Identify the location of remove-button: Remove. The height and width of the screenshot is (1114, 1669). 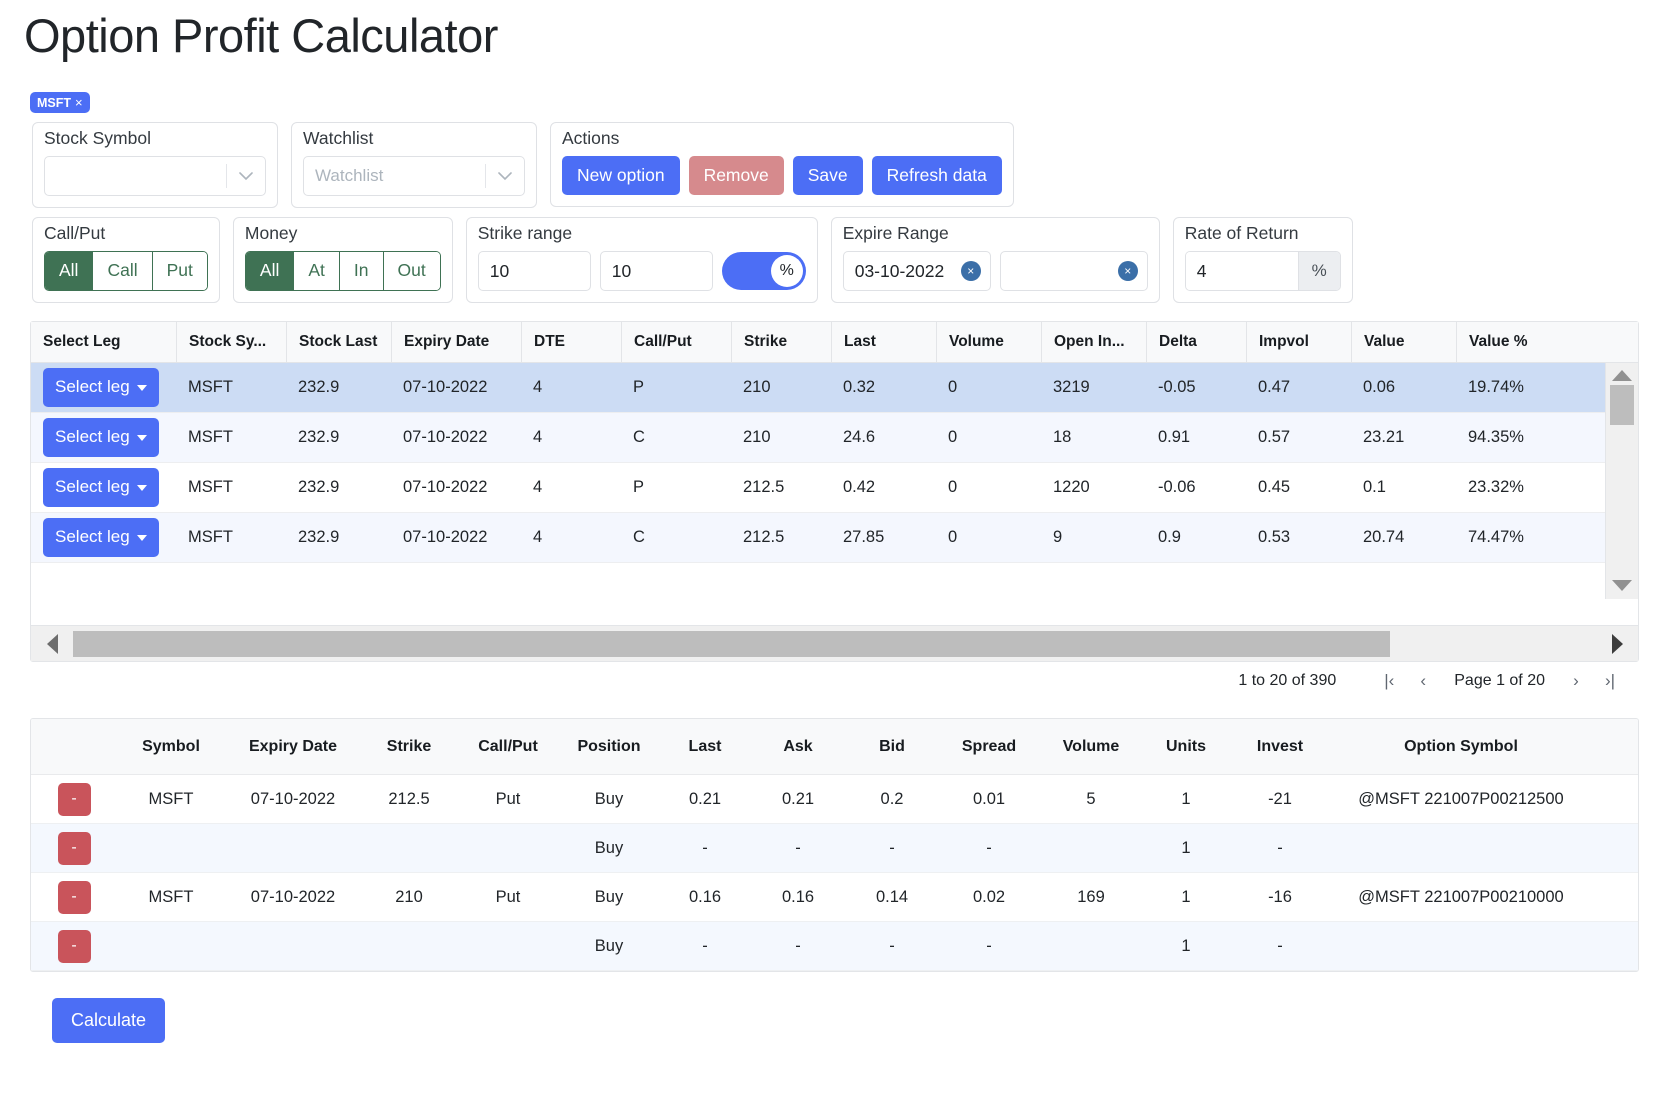
(736, 176).